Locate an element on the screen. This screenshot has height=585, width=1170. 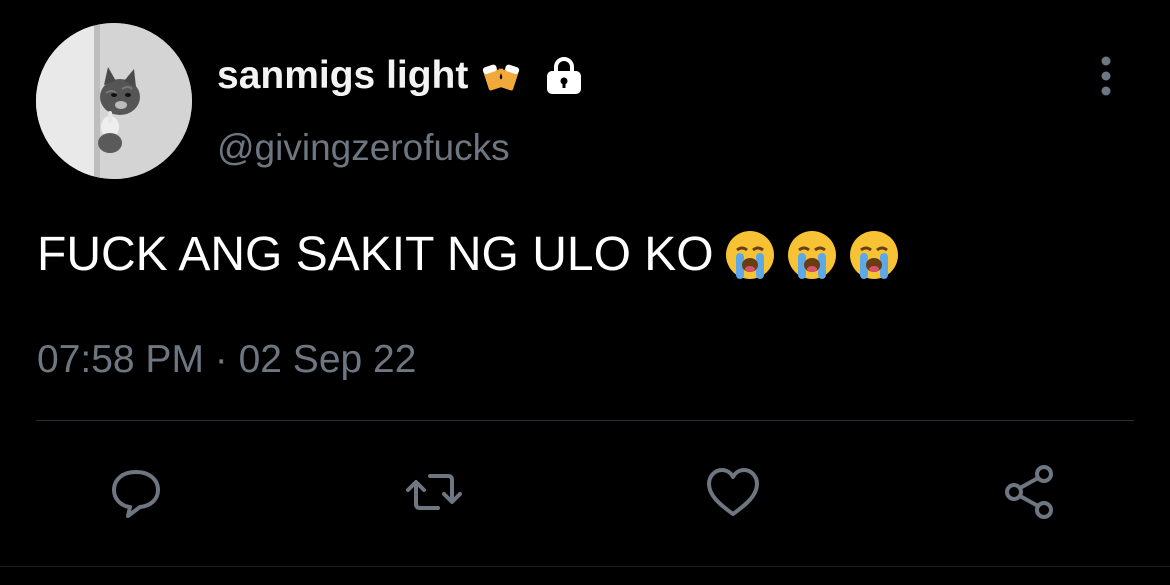
display-name: sanmigs light is located at coordinates (342, 76).